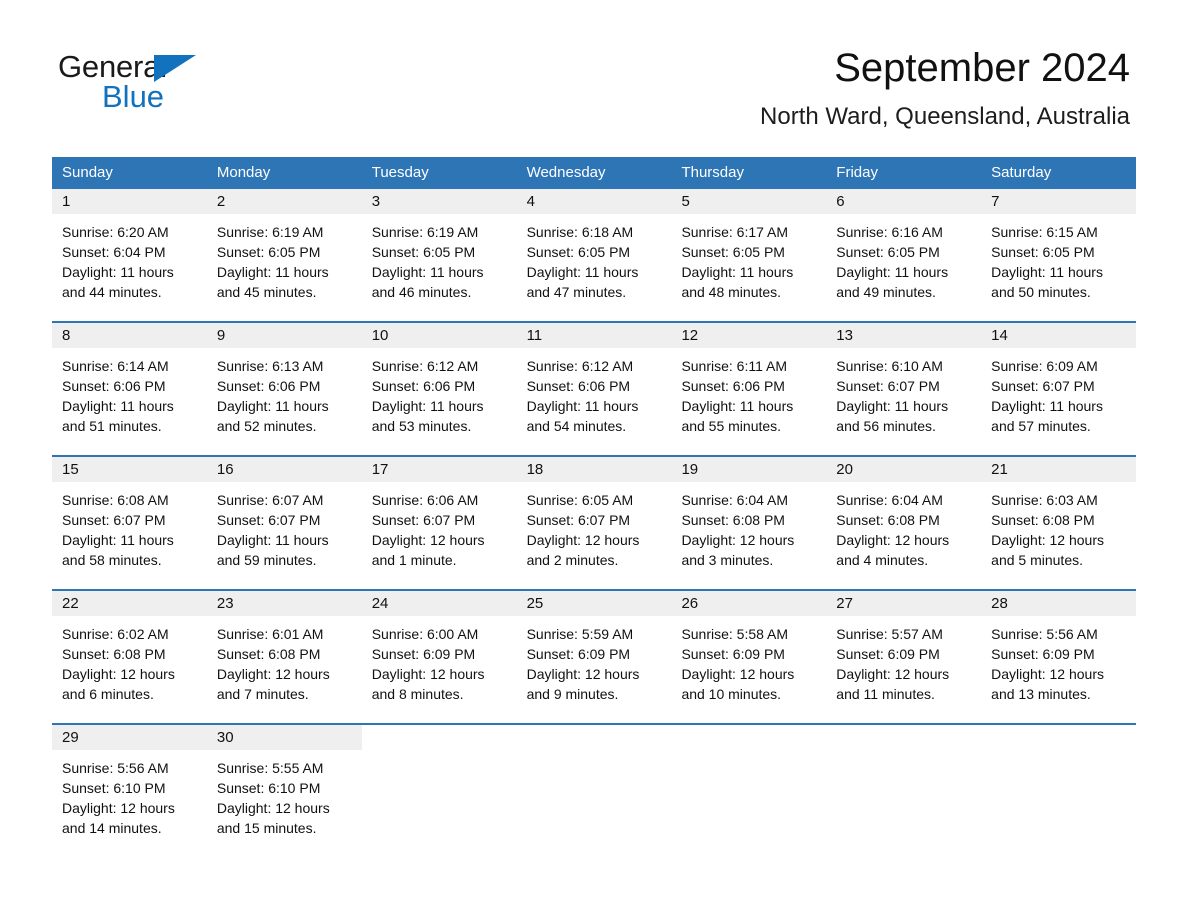 The height and width of the screenshot is (918, 1188). Describe the element at coordinates (1044, 232) in the screenshot. I see `day-sunrise-text: Sunrise: 6:15 AM` at that location.